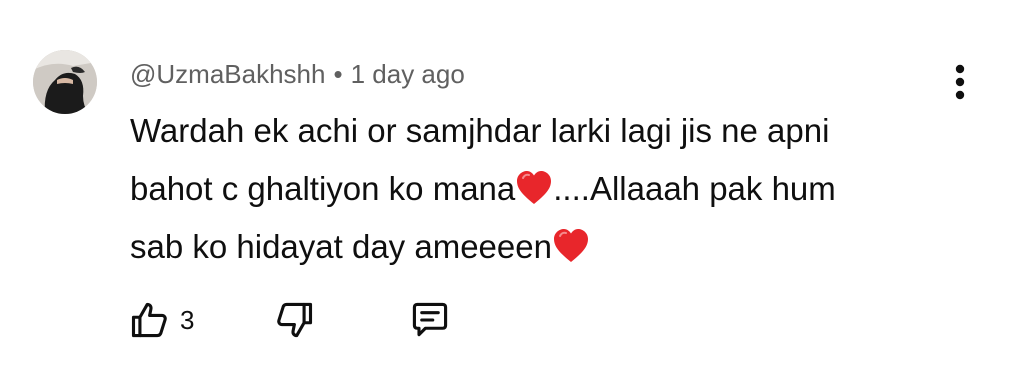  I want to click on comment-icon, so click(430, 319).